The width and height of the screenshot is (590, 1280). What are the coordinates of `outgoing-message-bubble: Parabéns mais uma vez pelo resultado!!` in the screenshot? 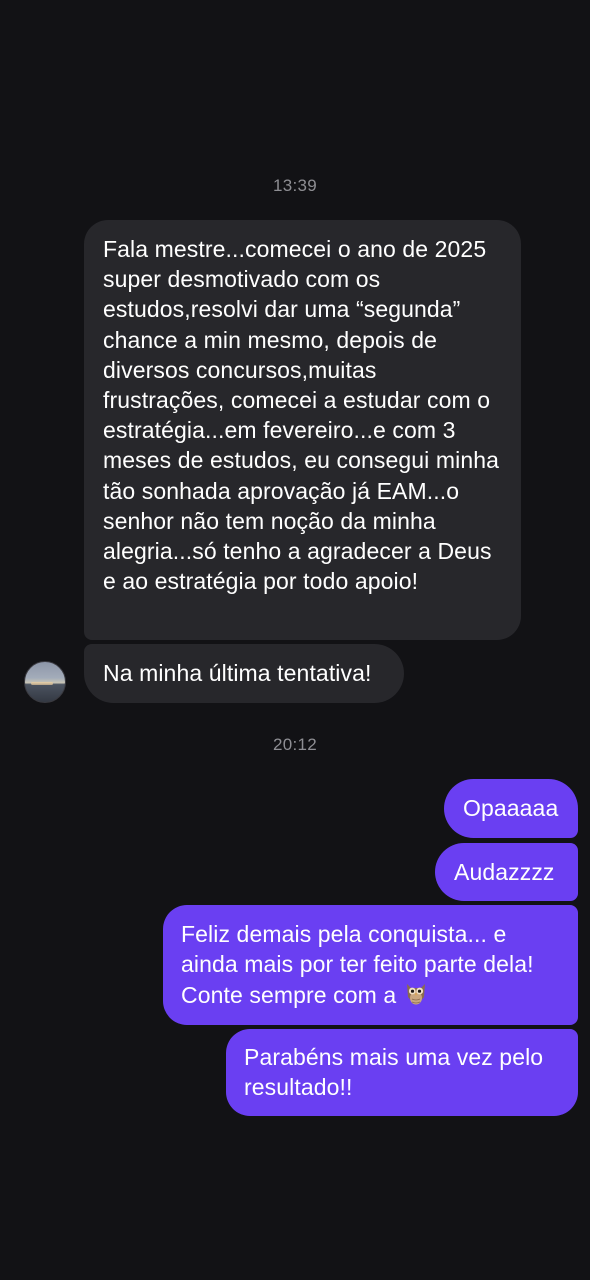 It's located at (402, 1072).